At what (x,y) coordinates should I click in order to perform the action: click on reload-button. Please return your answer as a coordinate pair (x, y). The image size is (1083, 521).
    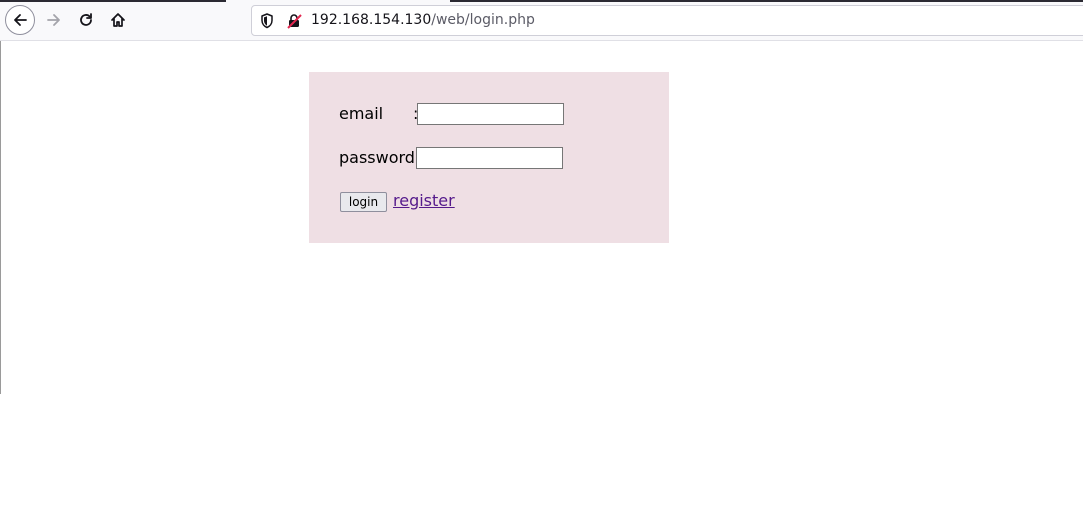
    Looking at the image, I should click on (86, 20).